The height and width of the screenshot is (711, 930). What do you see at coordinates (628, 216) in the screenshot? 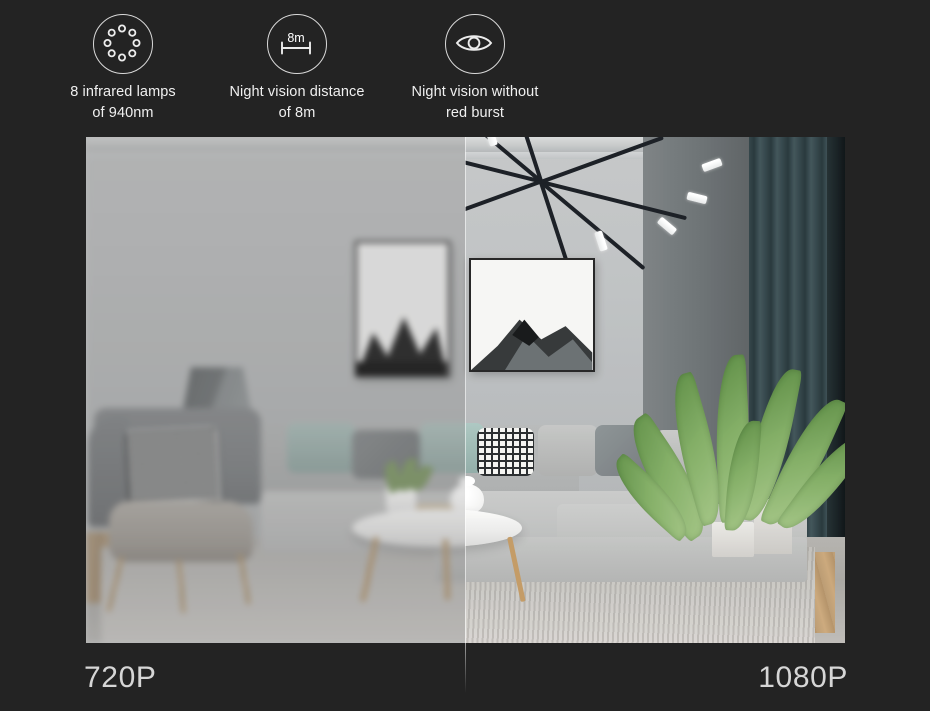
I see `chandelier-icon-sharp` at bounding box center [628, 216].